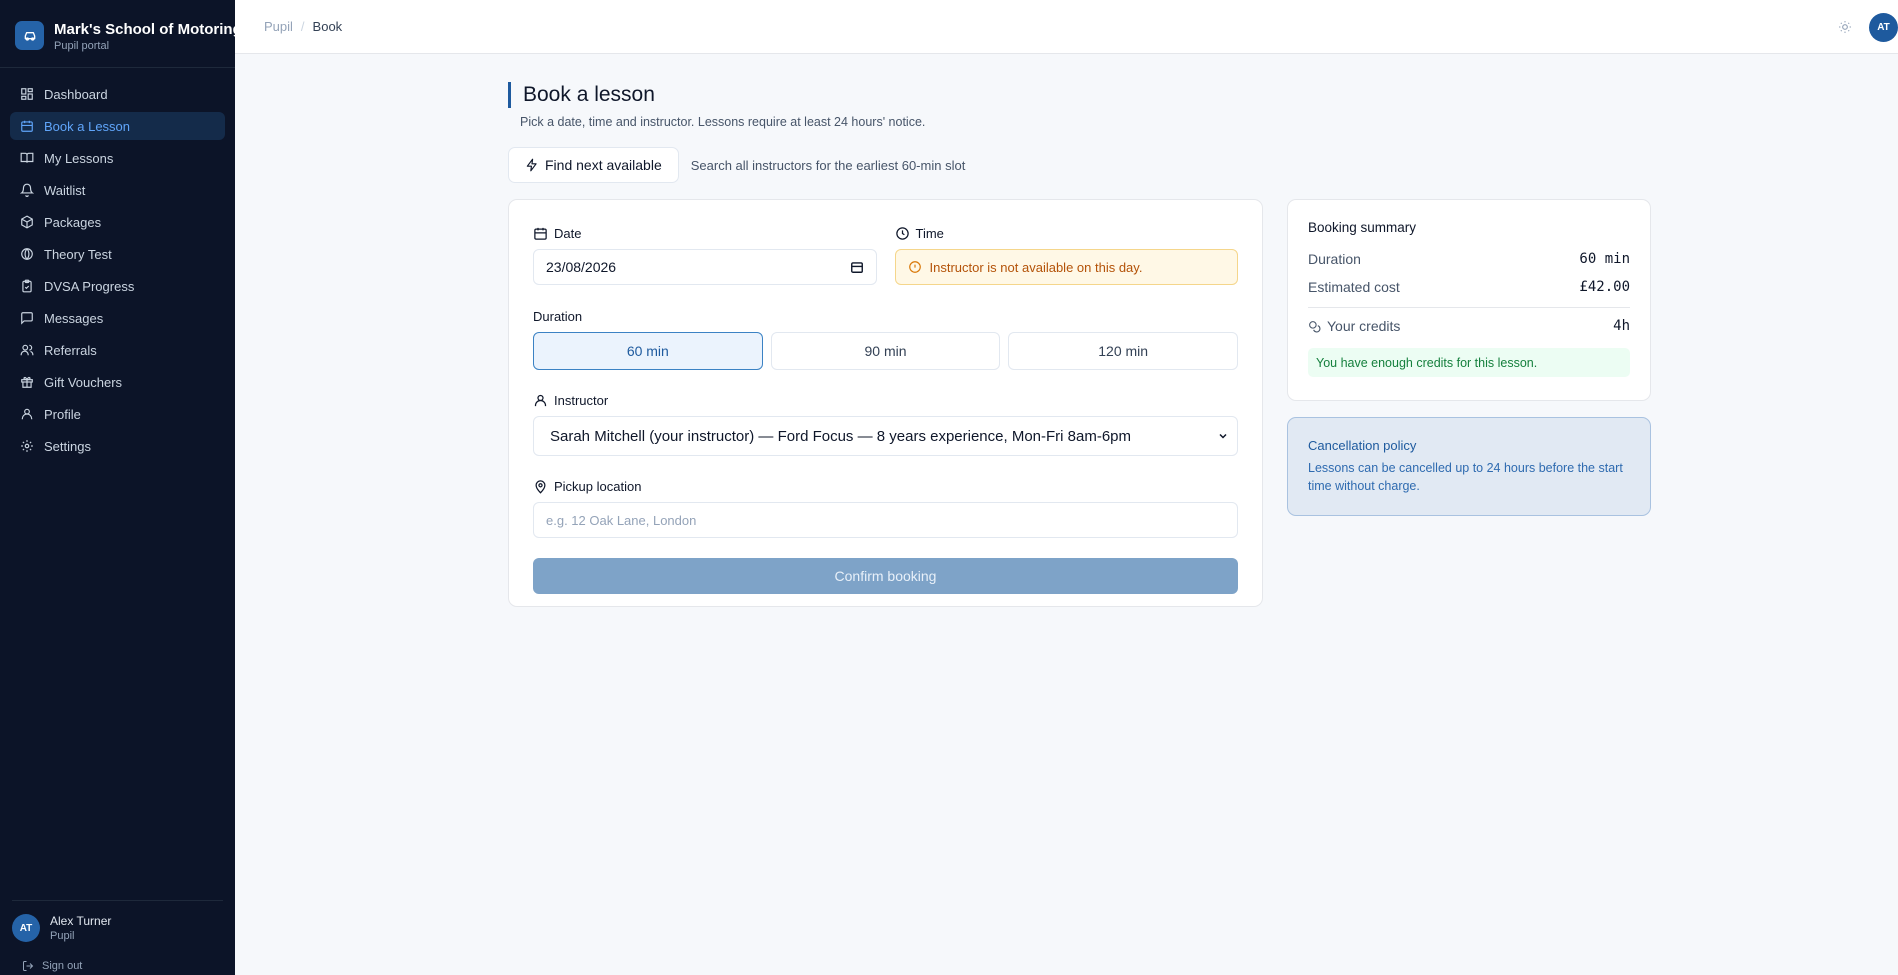  I want to click on breadcrumb-pupil: Pupil, so click(278, 26).